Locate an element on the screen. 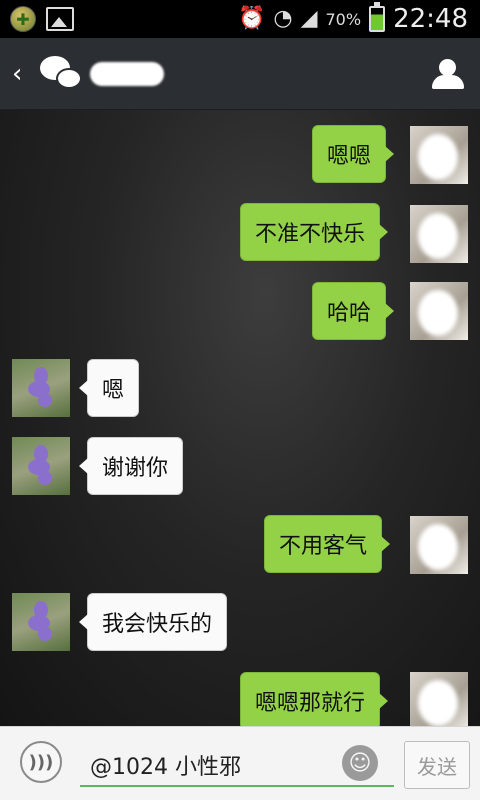  smiley-icon: ☺ is located at coordinates (360, 763).